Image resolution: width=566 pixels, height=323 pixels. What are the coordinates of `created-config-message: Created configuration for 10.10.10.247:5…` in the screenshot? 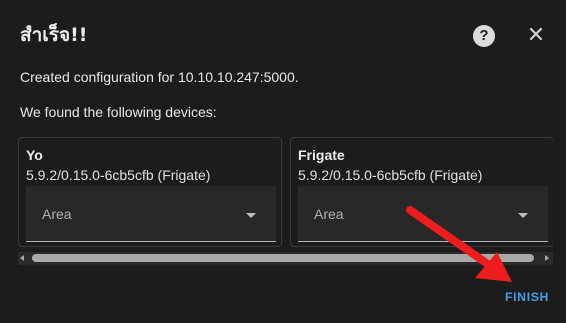 It's located at (159, 77).